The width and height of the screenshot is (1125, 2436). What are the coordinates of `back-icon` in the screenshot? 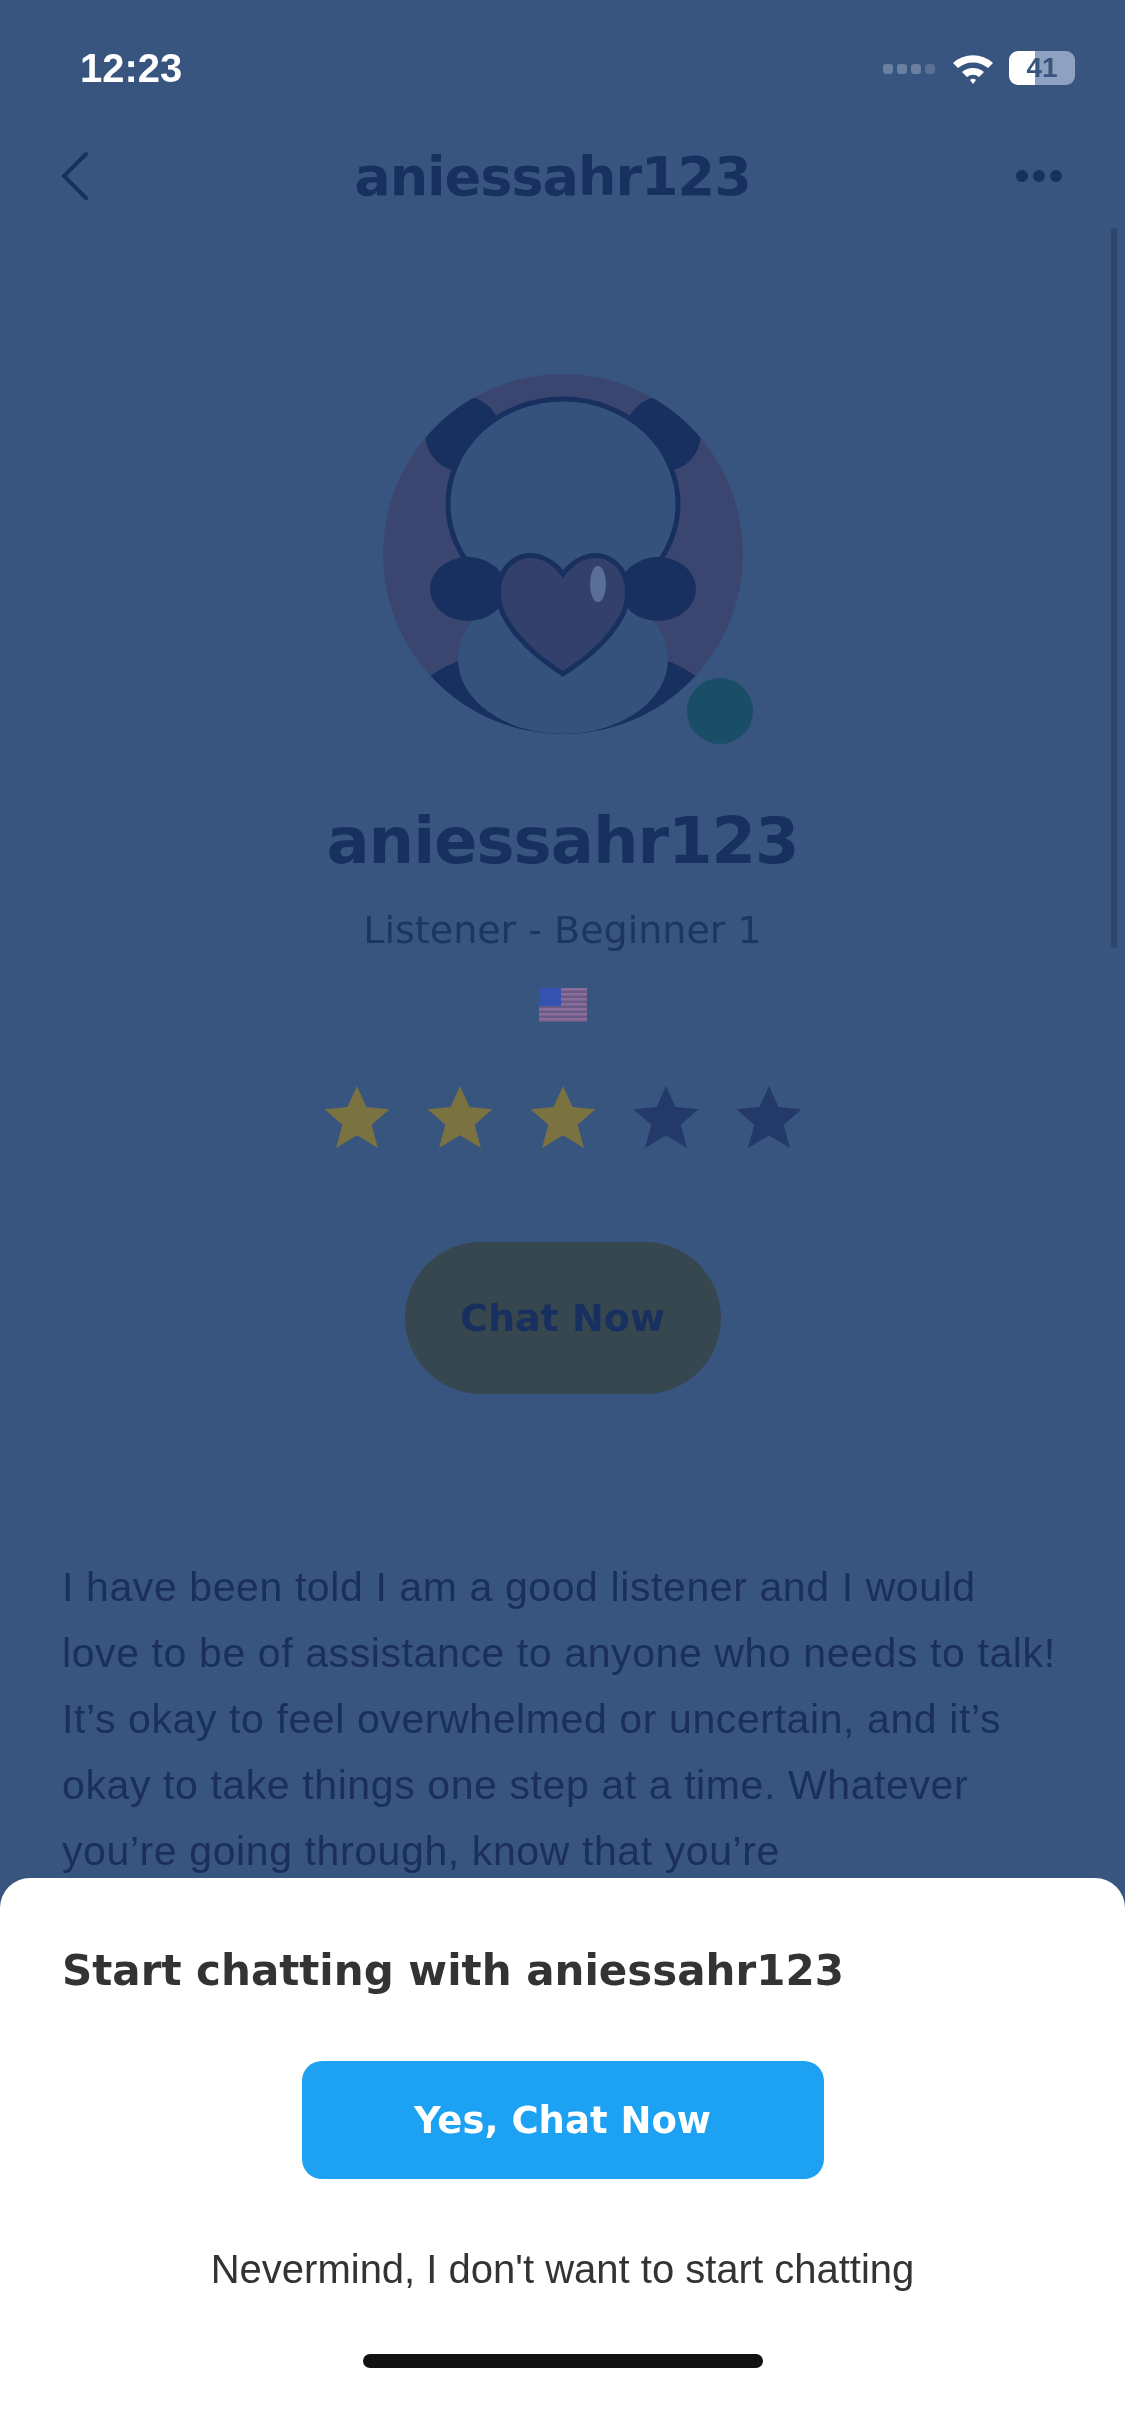 It's located at (75, 176).